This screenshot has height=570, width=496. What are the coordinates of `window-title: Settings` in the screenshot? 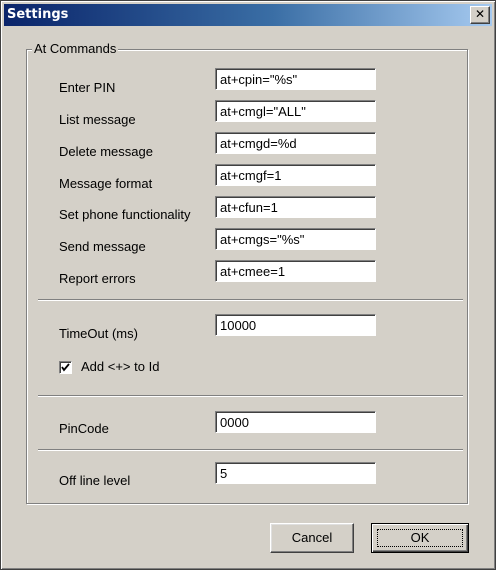 It's located at (38, 14).